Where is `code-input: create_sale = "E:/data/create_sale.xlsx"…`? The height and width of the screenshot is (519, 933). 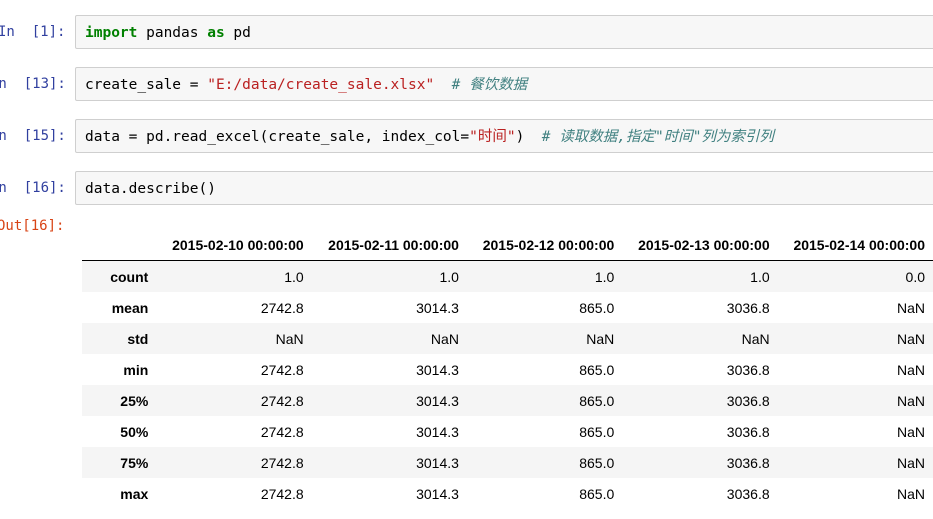 code-input: create_sale = "E:/data/create_sale.xlsx"… is located at coordinates (504, 84).